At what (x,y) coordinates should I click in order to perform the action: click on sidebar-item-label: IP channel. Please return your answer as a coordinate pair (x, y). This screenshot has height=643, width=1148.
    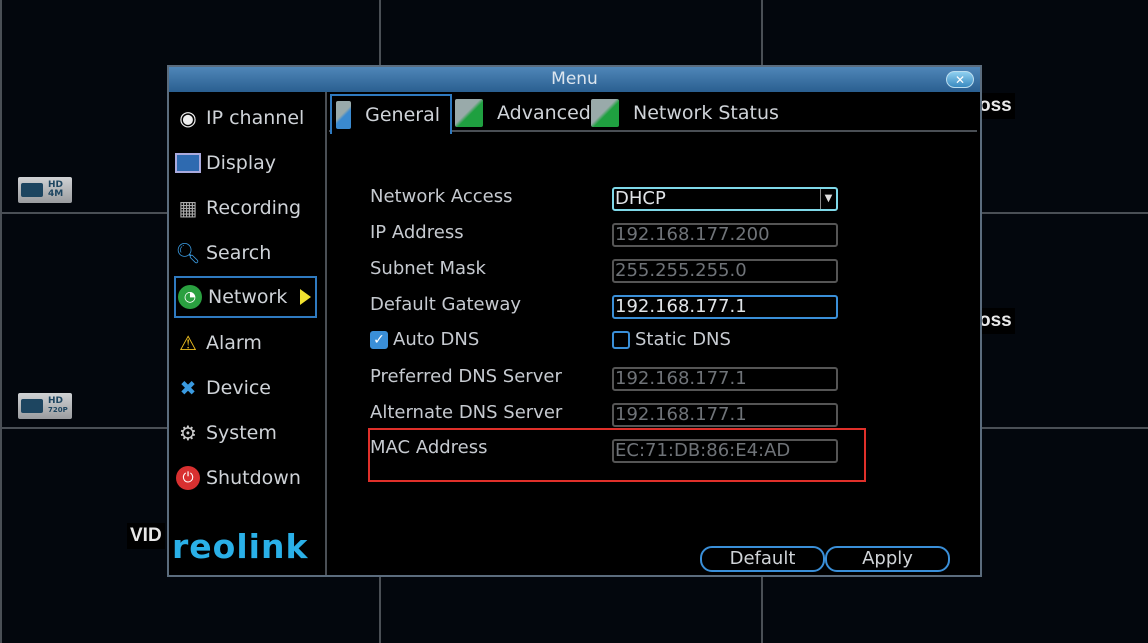
    Looking at the image, I should click on (255, 118).